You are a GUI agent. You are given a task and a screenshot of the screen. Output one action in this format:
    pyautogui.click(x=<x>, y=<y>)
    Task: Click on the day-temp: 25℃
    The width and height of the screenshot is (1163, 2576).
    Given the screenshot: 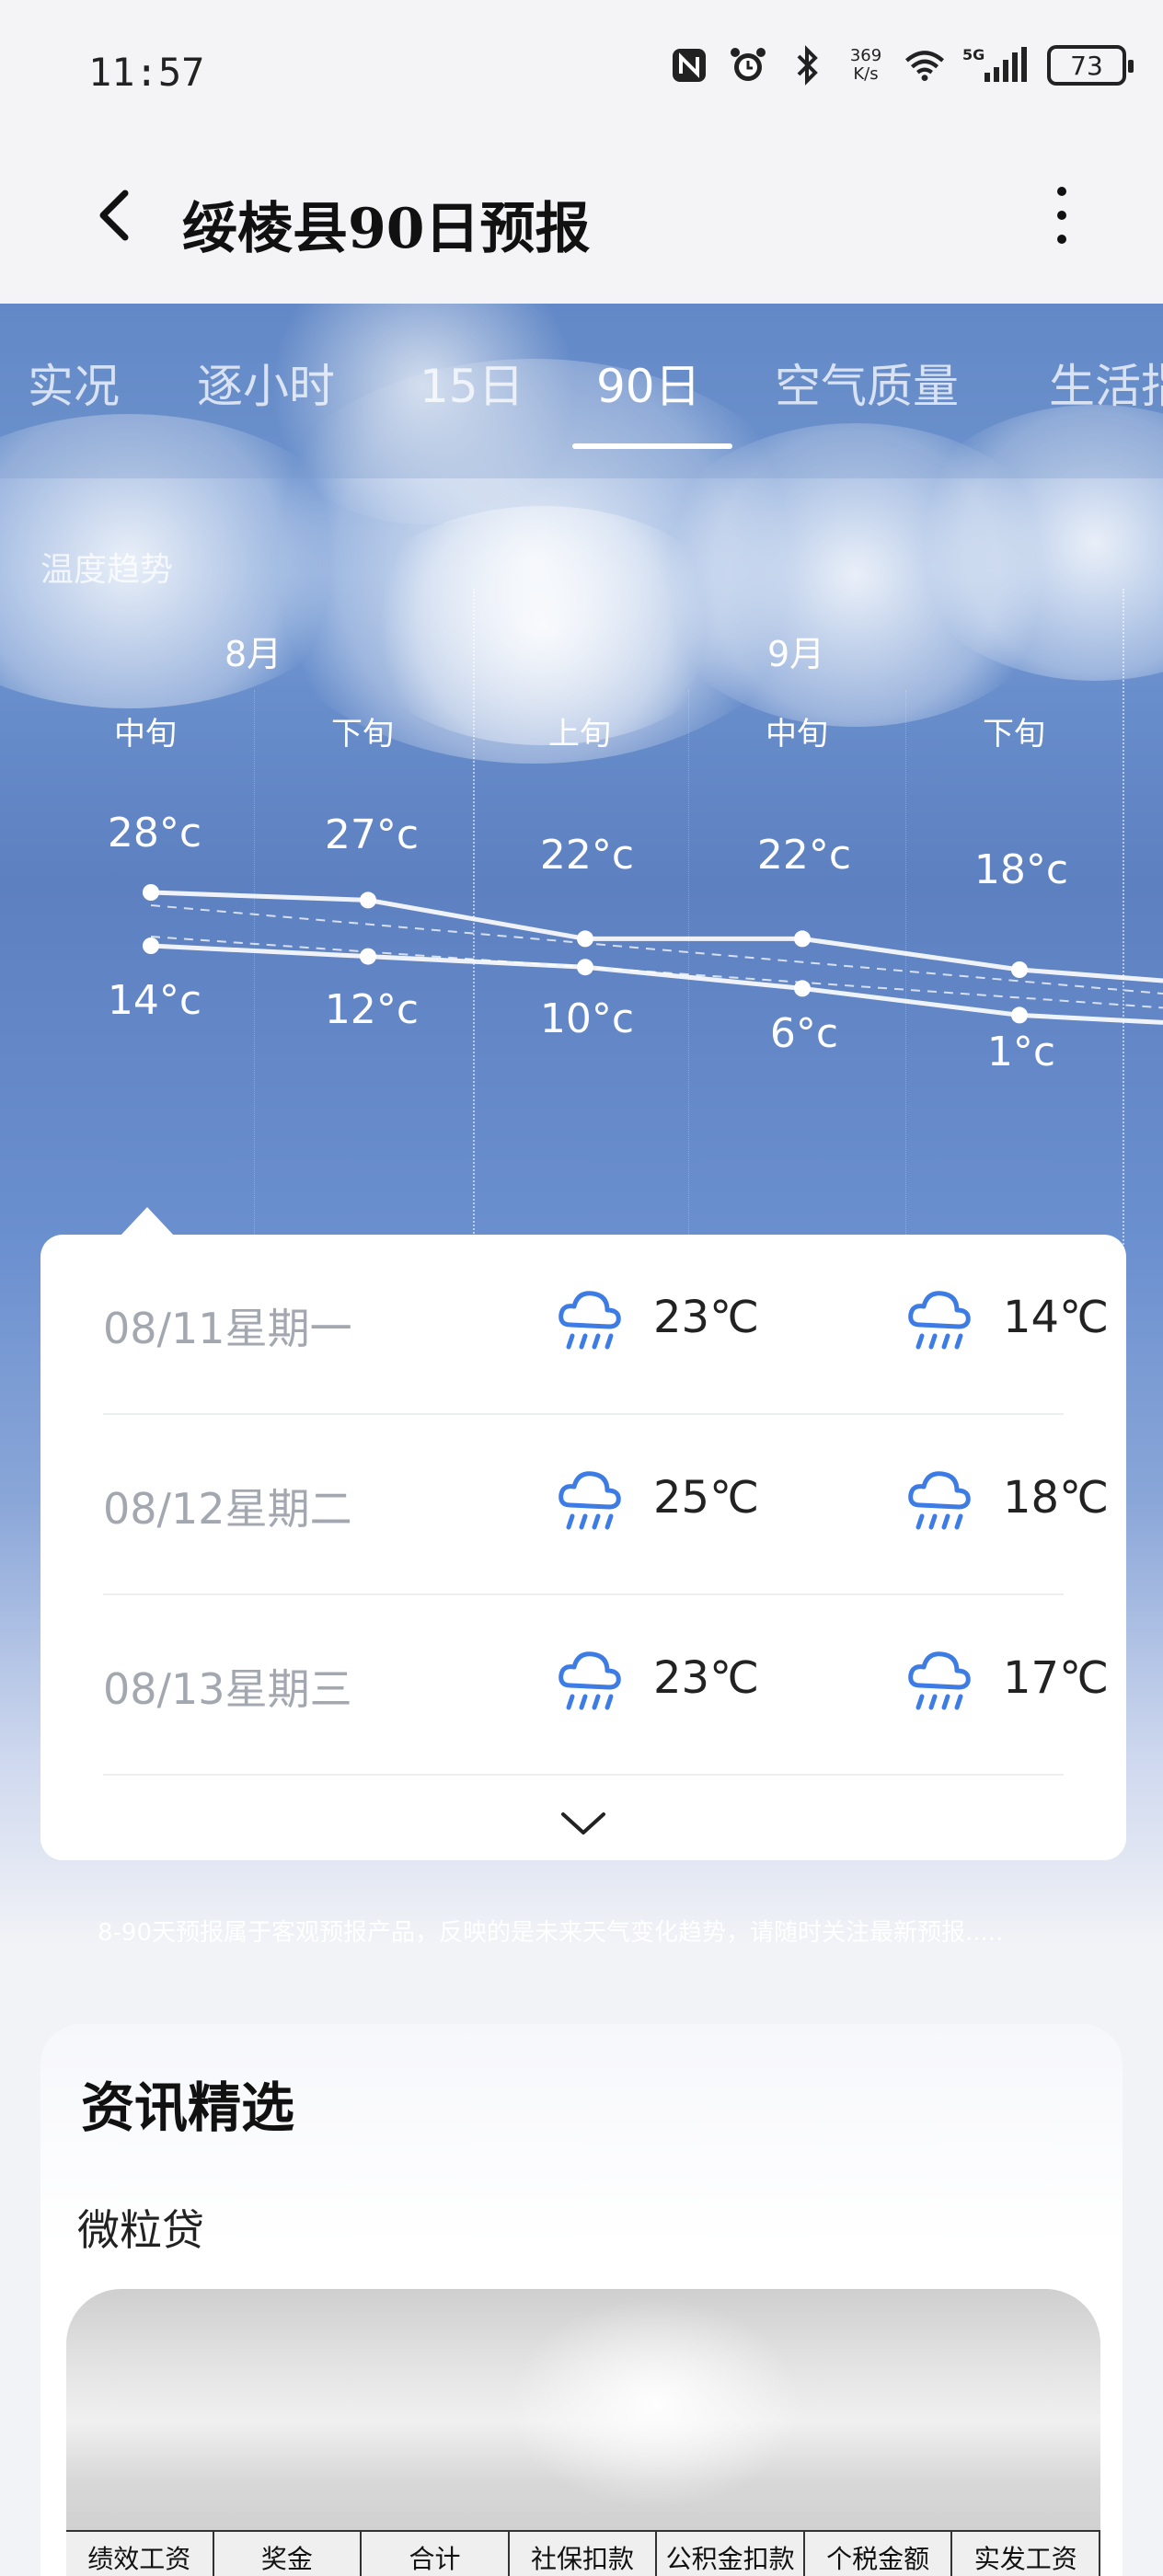 What is the action you would take?
    pyautogui.click(x=706, y=1498)
    